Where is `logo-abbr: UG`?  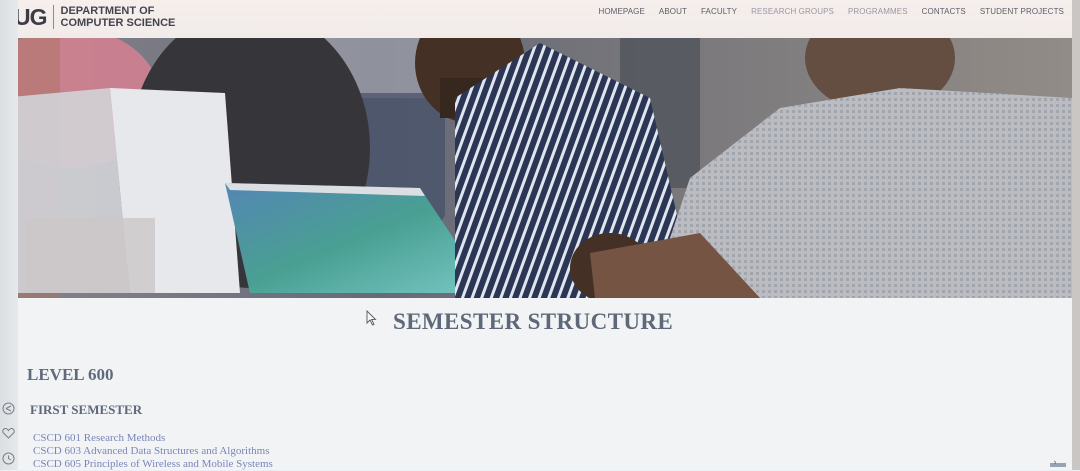
logo-abbr: UG is located at coordinates (30, 16).